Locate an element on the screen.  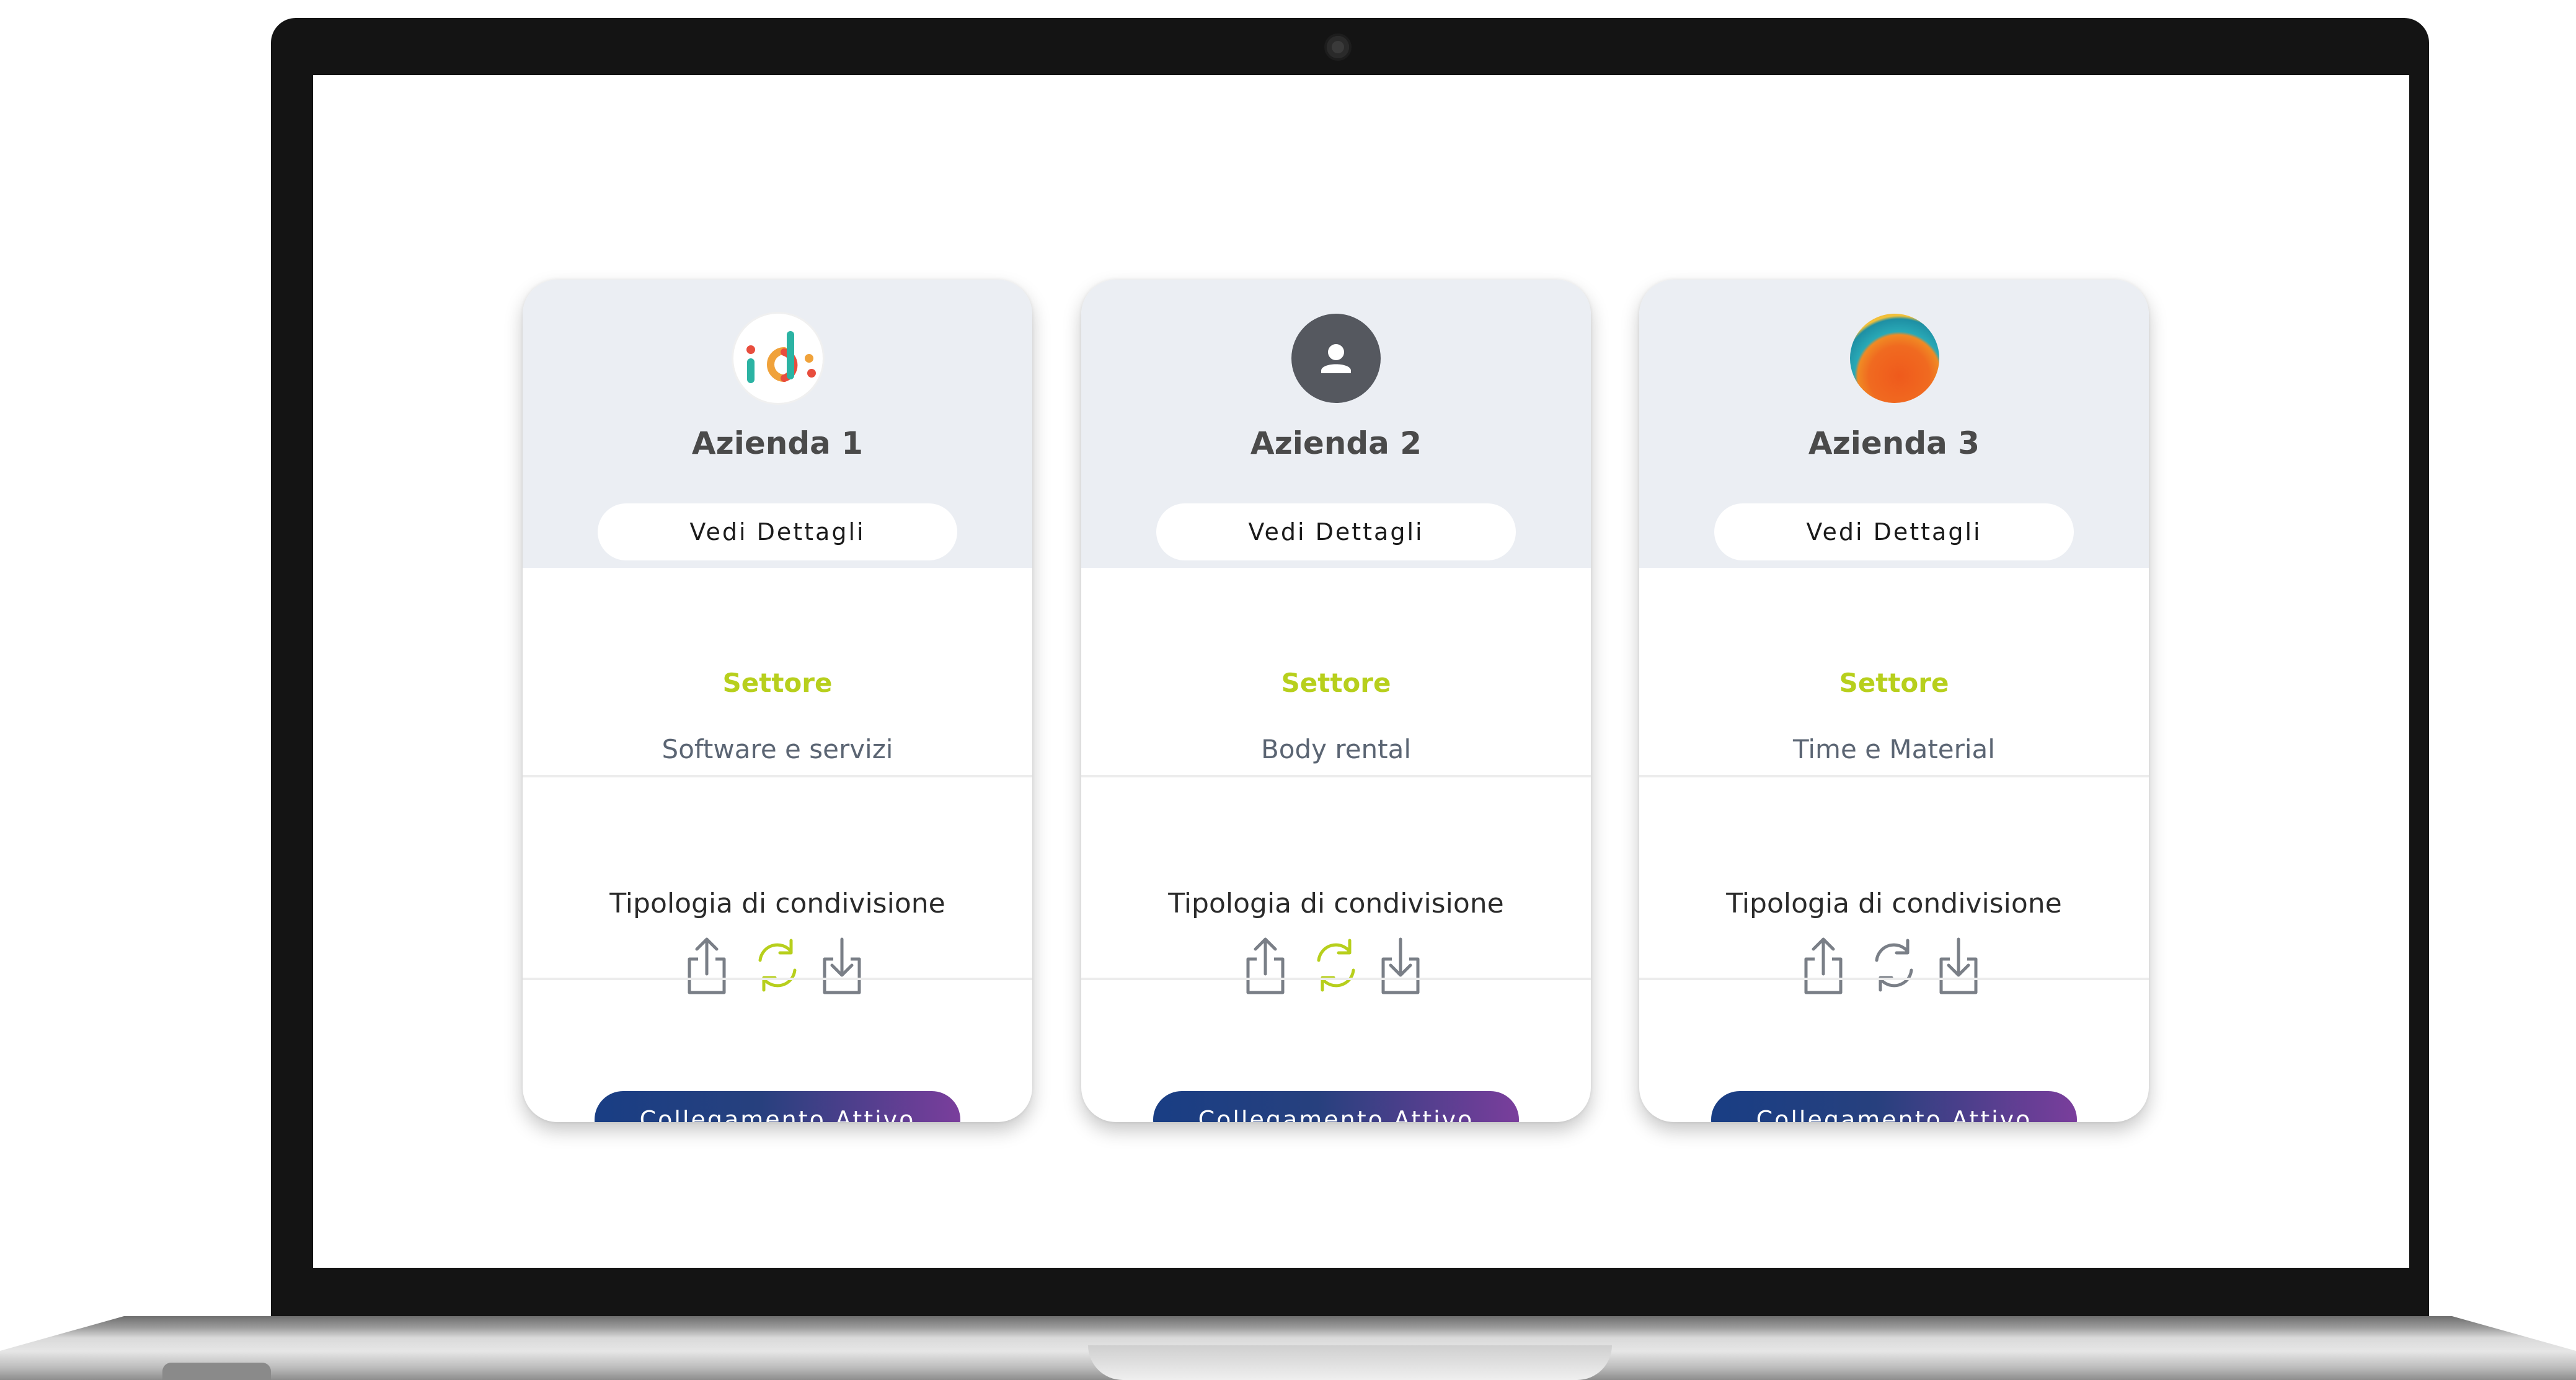
laptop-foot is located at coordinates (216, 1372).